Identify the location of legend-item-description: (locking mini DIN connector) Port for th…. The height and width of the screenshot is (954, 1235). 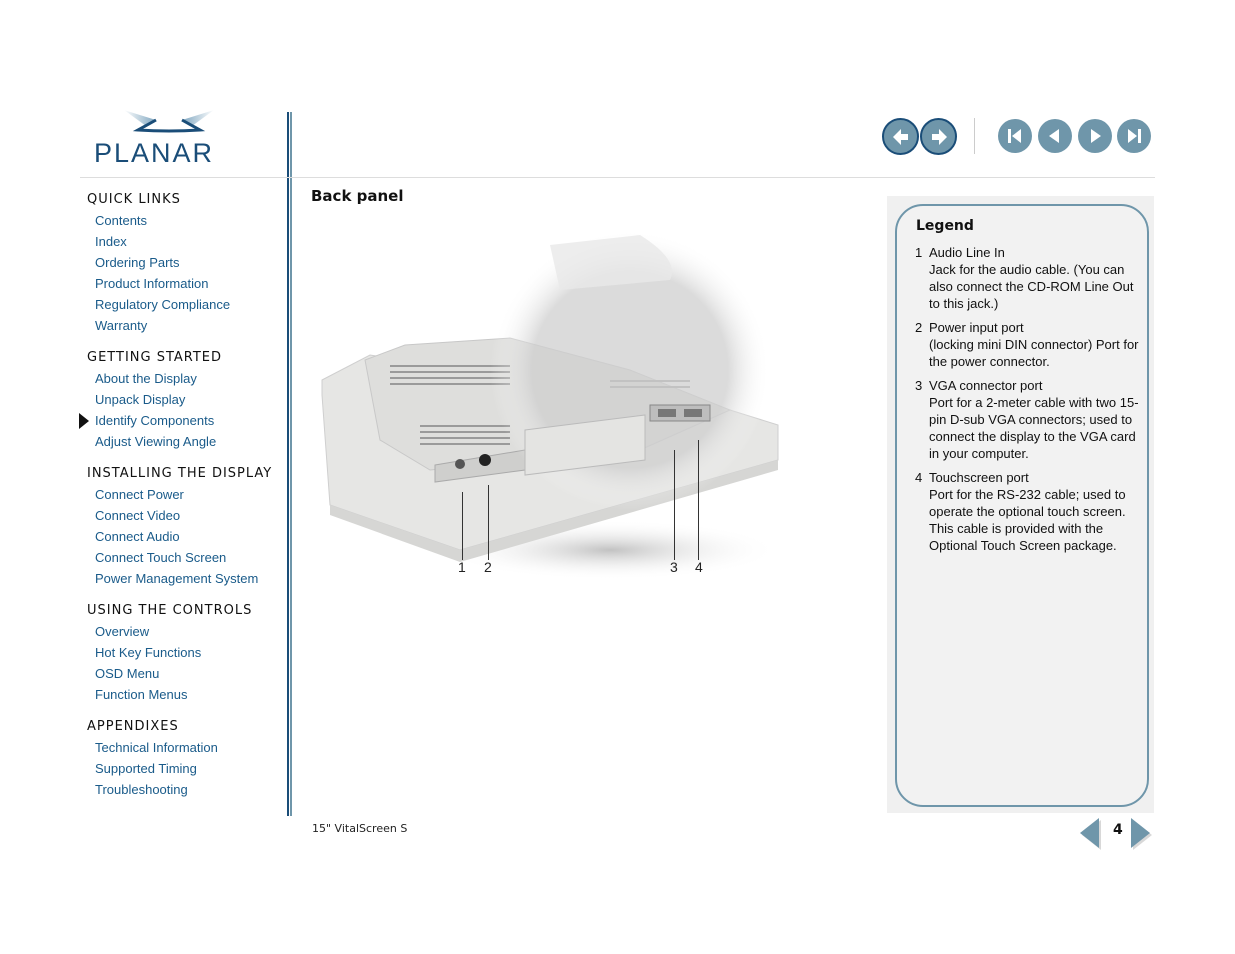
(1034, 353).